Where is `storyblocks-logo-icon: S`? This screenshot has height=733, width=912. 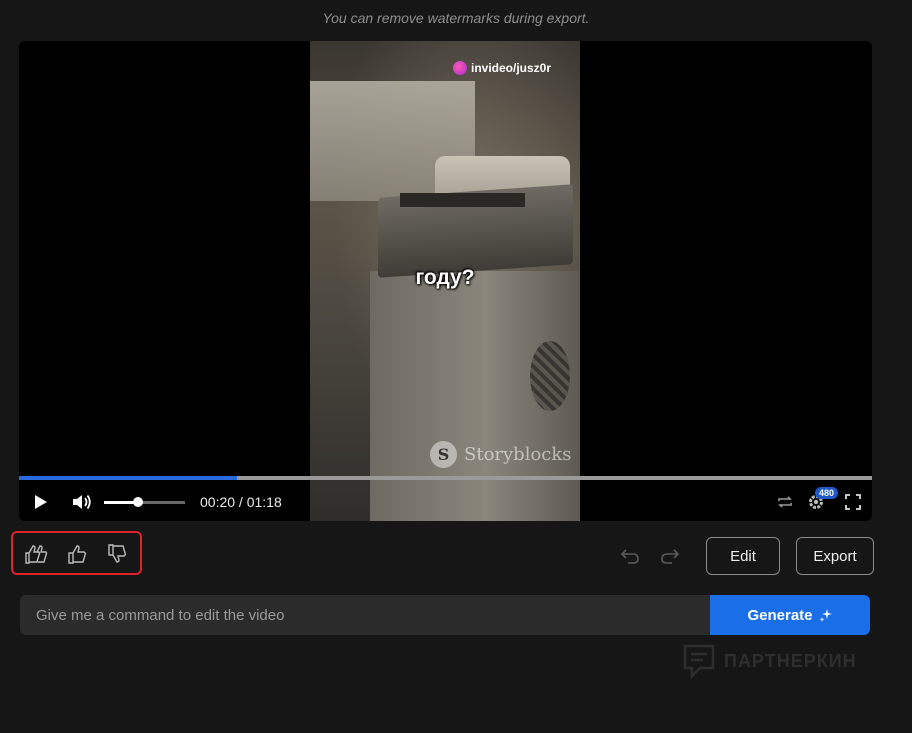
storyblocks-logo-icon: S is located at coordinates (443, 454).